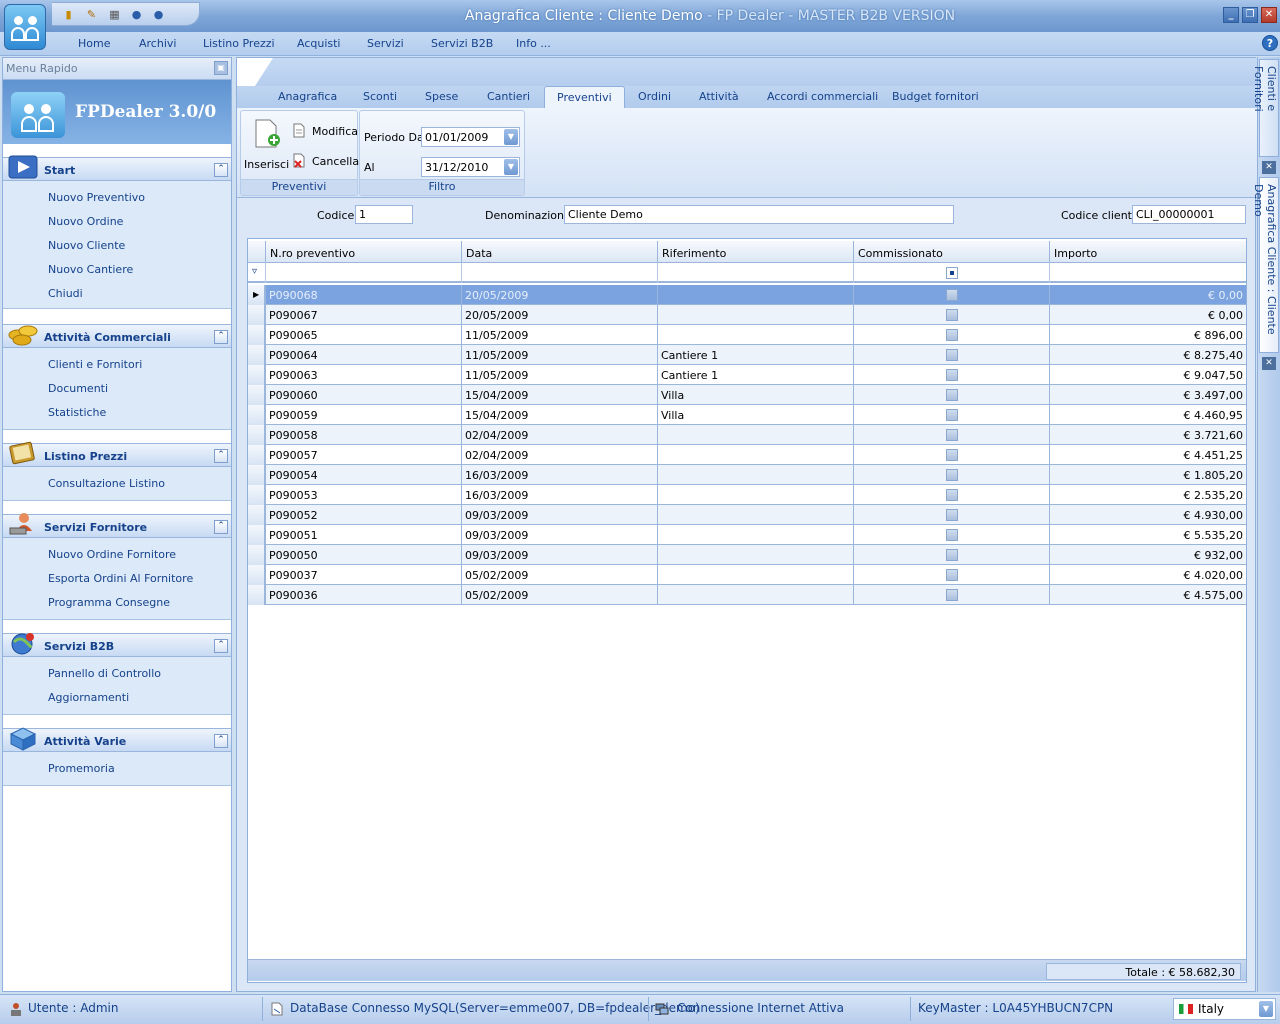 This screenshot has width=1280, height=1024. Describe the element at coordinates (1147, 575) in the screenshot. I see `cell-importo: € 4.020,00` at that location.